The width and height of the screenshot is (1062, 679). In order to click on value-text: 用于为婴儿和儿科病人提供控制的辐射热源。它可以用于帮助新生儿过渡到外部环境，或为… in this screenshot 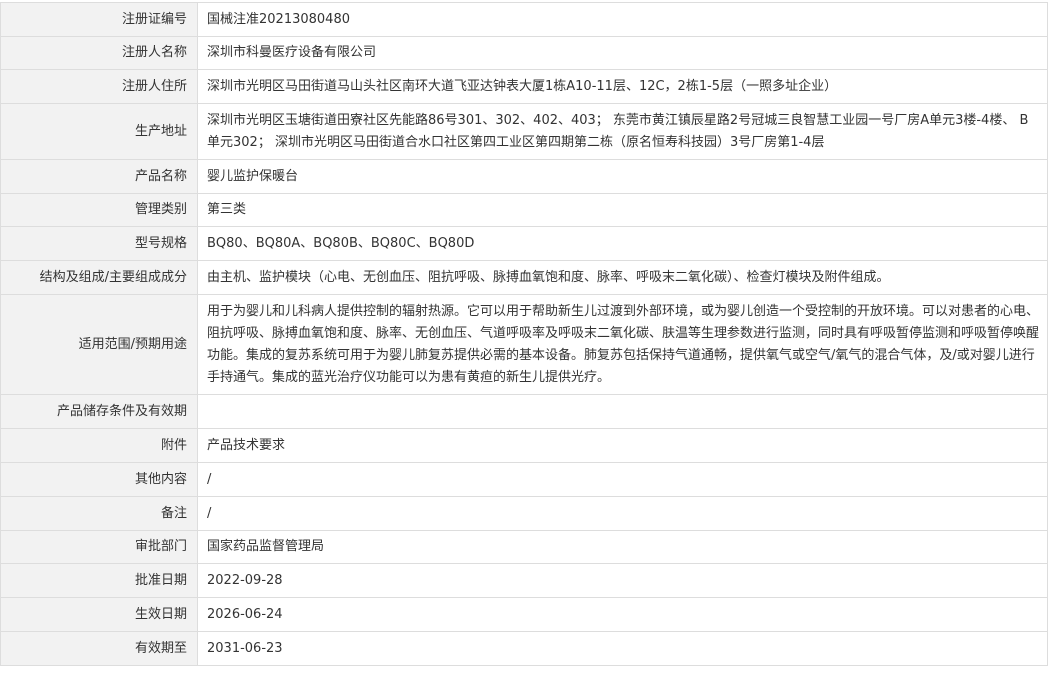, I will do `click(623, 344)`.